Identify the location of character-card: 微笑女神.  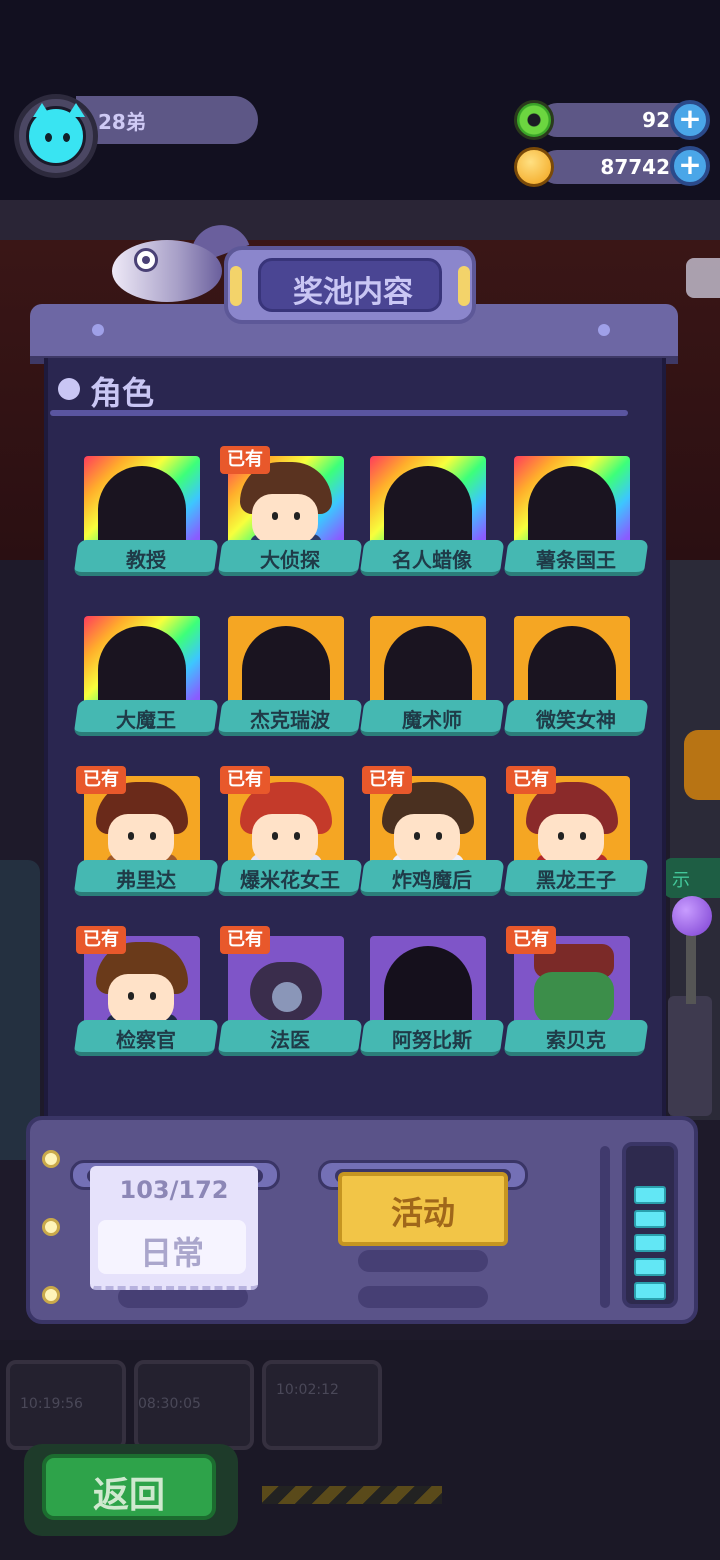
(576, 680).